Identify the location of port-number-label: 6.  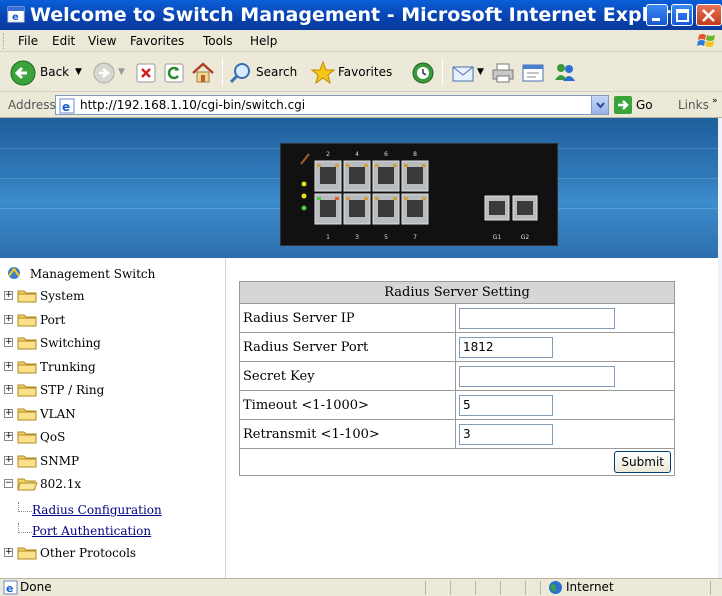
(386, 154).